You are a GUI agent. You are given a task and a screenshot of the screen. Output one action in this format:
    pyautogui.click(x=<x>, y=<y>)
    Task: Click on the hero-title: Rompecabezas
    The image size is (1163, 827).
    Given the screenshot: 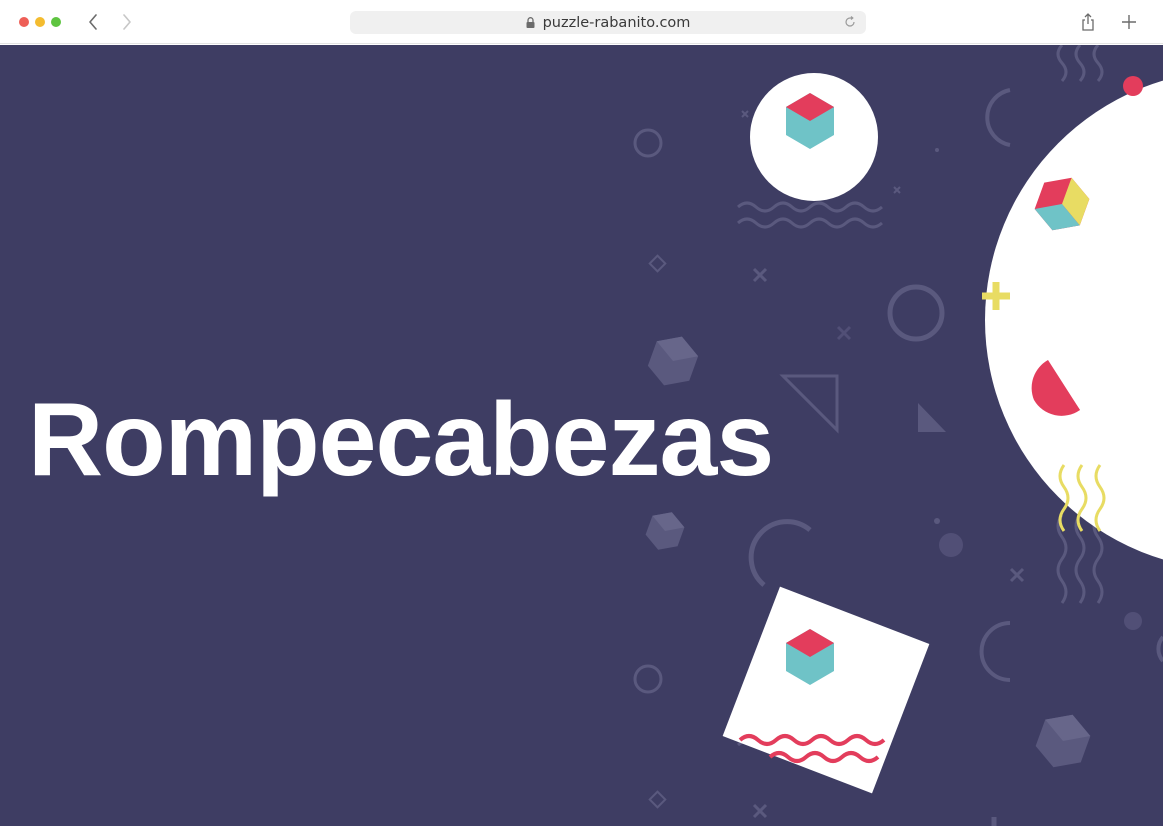 What is the action you would take?
    pyautogui.click(x=401, y=440)
    